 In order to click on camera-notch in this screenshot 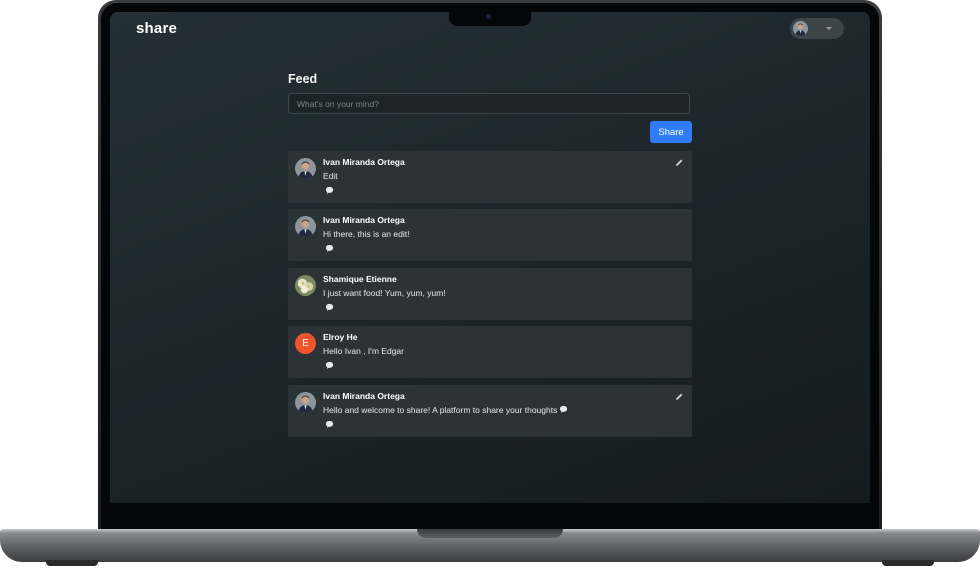, I will do `click(490, 18)`.